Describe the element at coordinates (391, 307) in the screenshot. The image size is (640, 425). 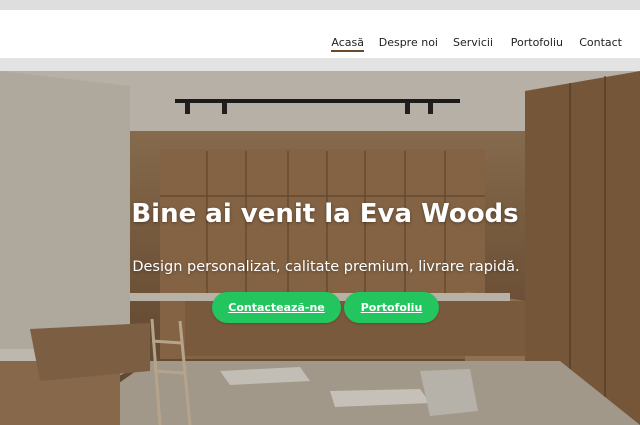
I see `portfolio-button: Portofoliu` at that location.